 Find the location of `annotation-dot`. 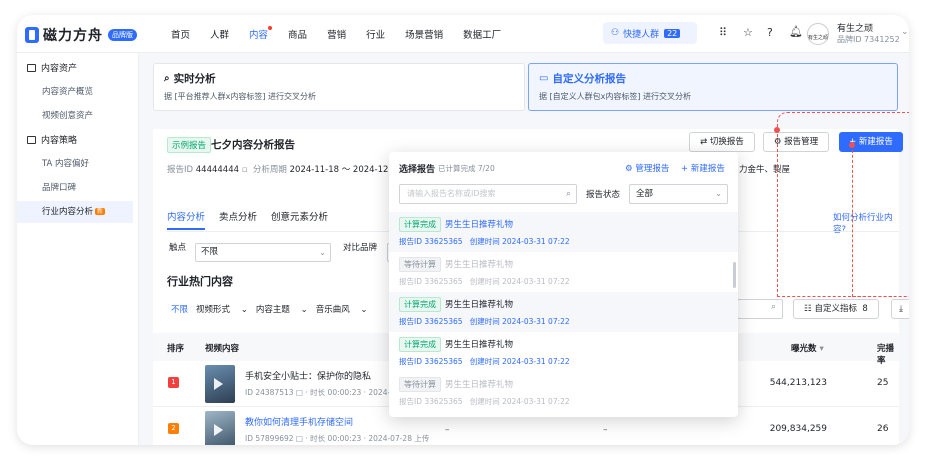

annotation-dot is located at coordinates (777, 130).